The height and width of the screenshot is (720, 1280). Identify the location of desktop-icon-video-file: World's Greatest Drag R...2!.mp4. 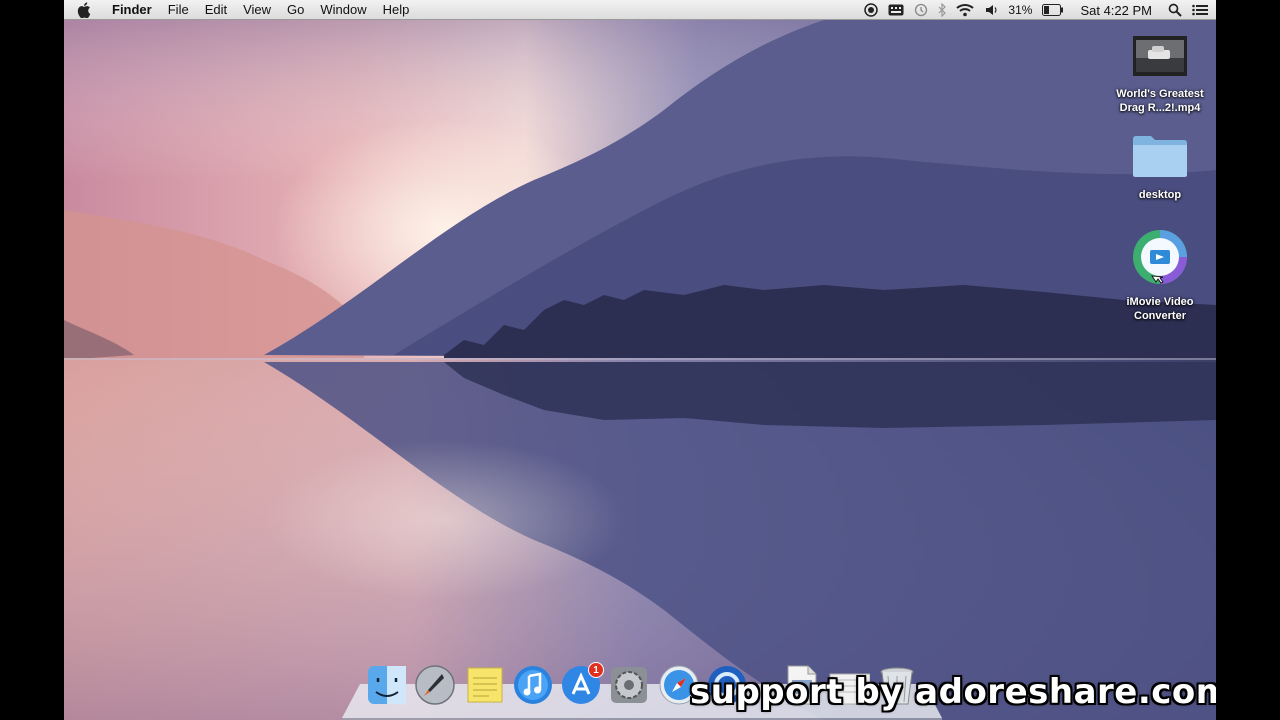
(1160, 74).